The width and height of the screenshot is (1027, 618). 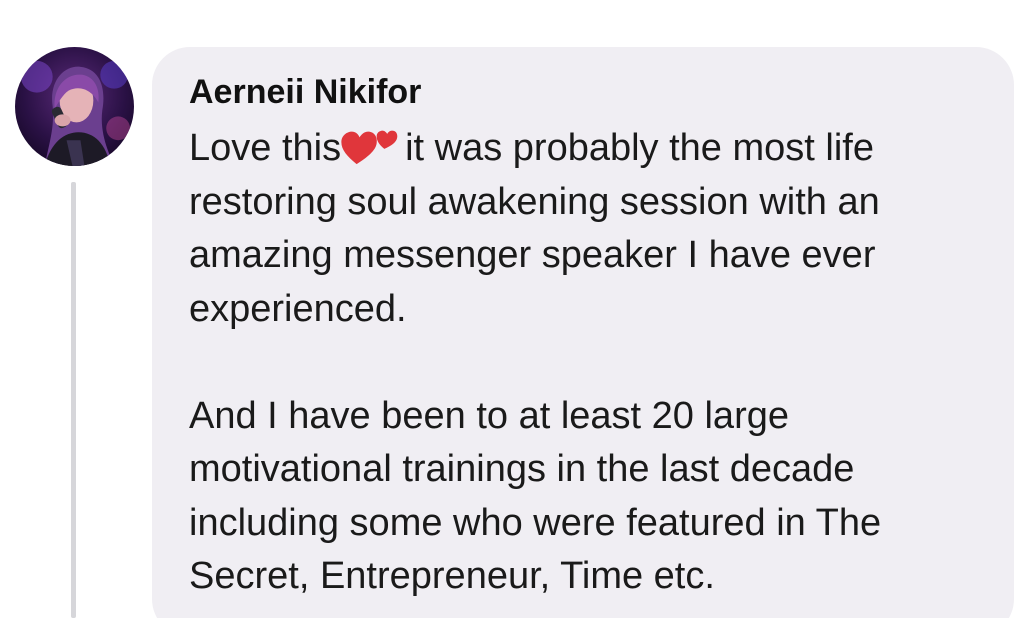 I want to click on avatar-image, so click(x=74, y=106).